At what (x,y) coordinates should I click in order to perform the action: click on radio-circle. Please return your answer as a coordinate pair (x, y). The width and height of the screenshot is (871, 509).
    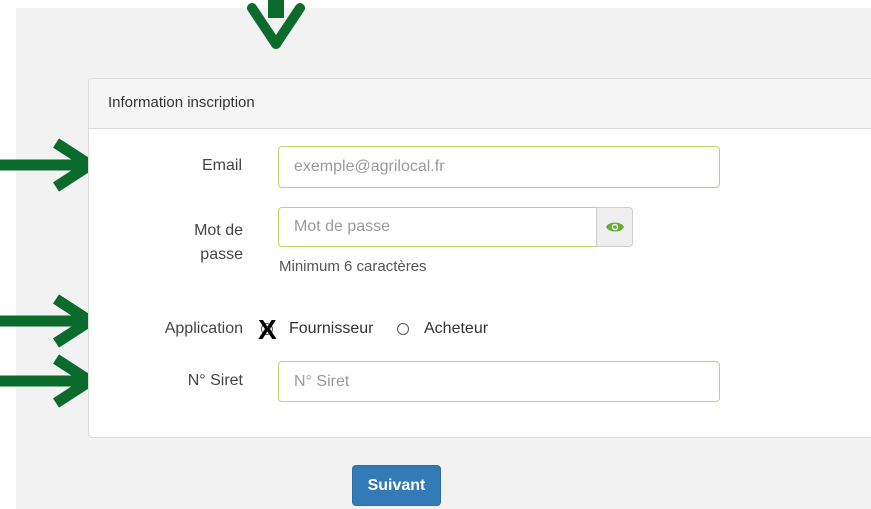
    Looking at the image, I should click on (403, 329).